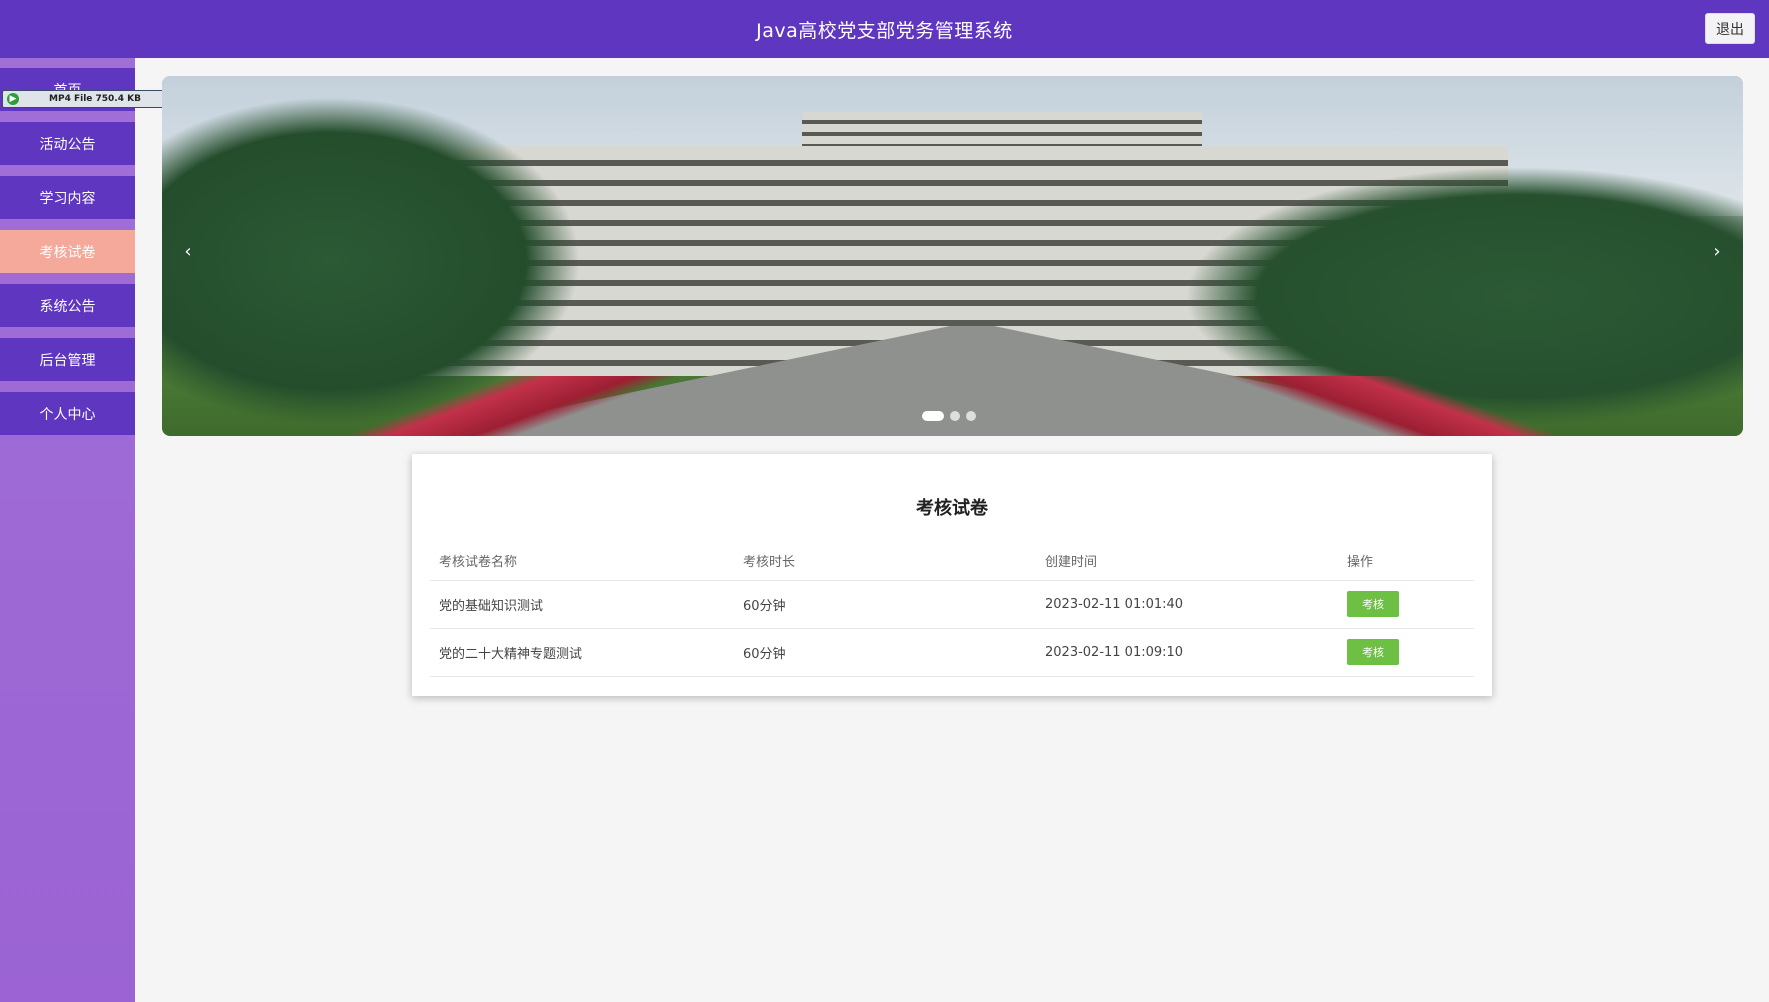  What do you see at coordinates (13, 99) in the screenshot?
I see `play-icon: ▶` at bounding box center [13, 99].